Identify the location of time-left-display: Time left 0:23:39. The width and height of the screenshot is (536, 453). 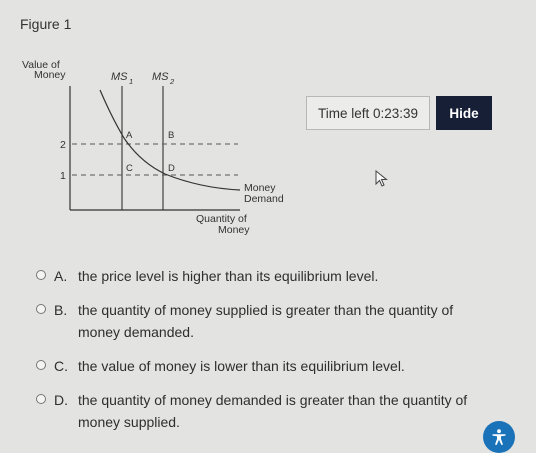
(368, 113).